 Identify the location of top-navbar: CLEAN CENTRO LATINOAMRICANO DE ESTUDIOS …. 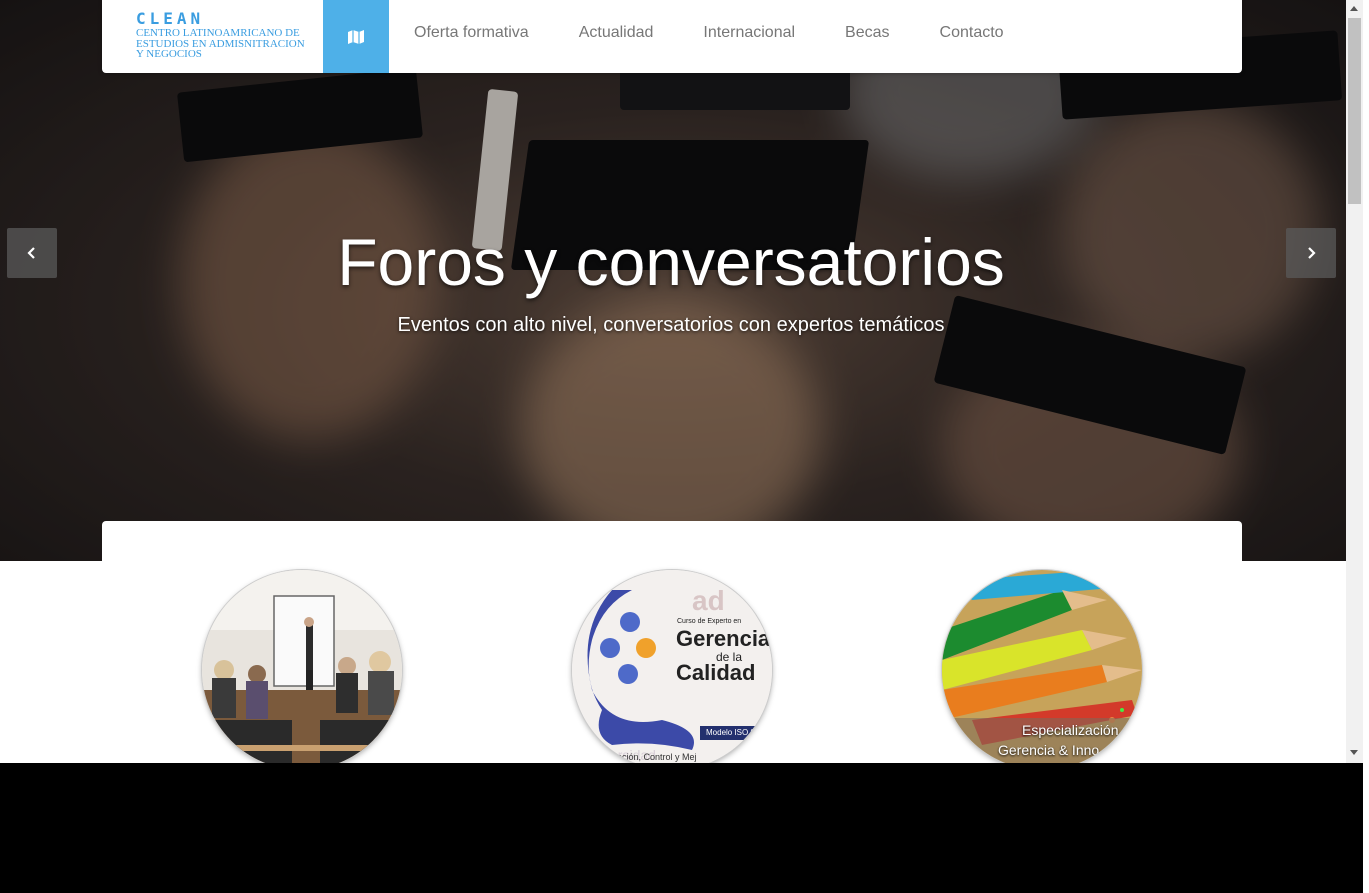
(672, 36).